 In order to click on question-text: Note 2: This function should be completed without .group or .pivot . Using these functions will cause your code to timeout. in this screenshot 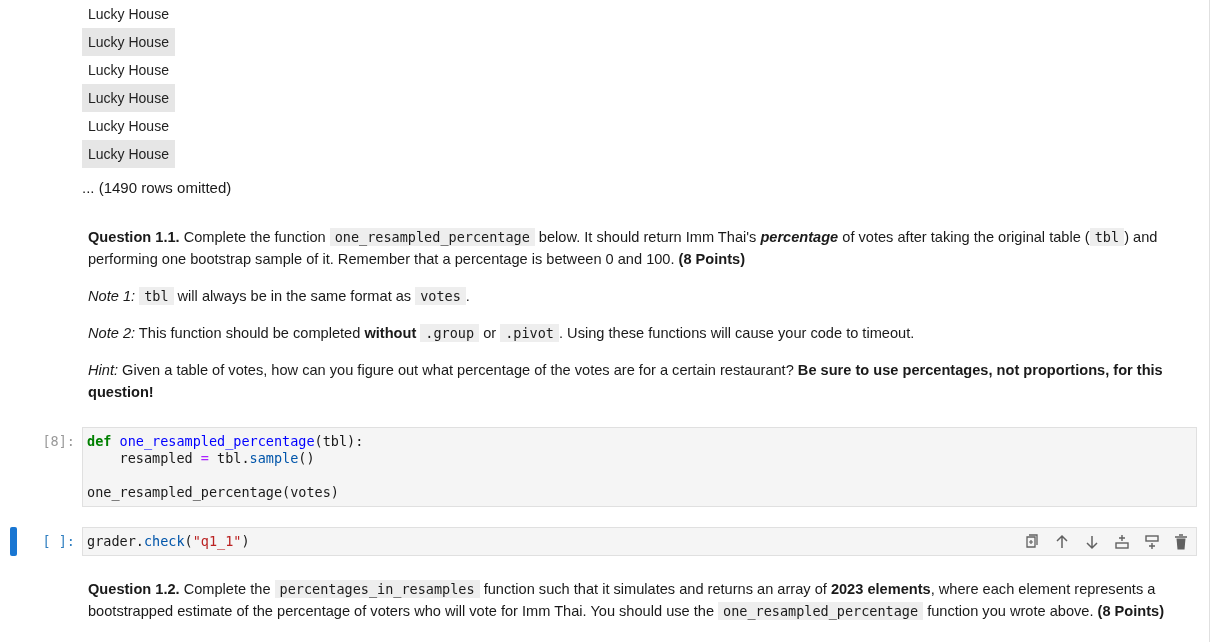, I will do `click(502, 333)`.